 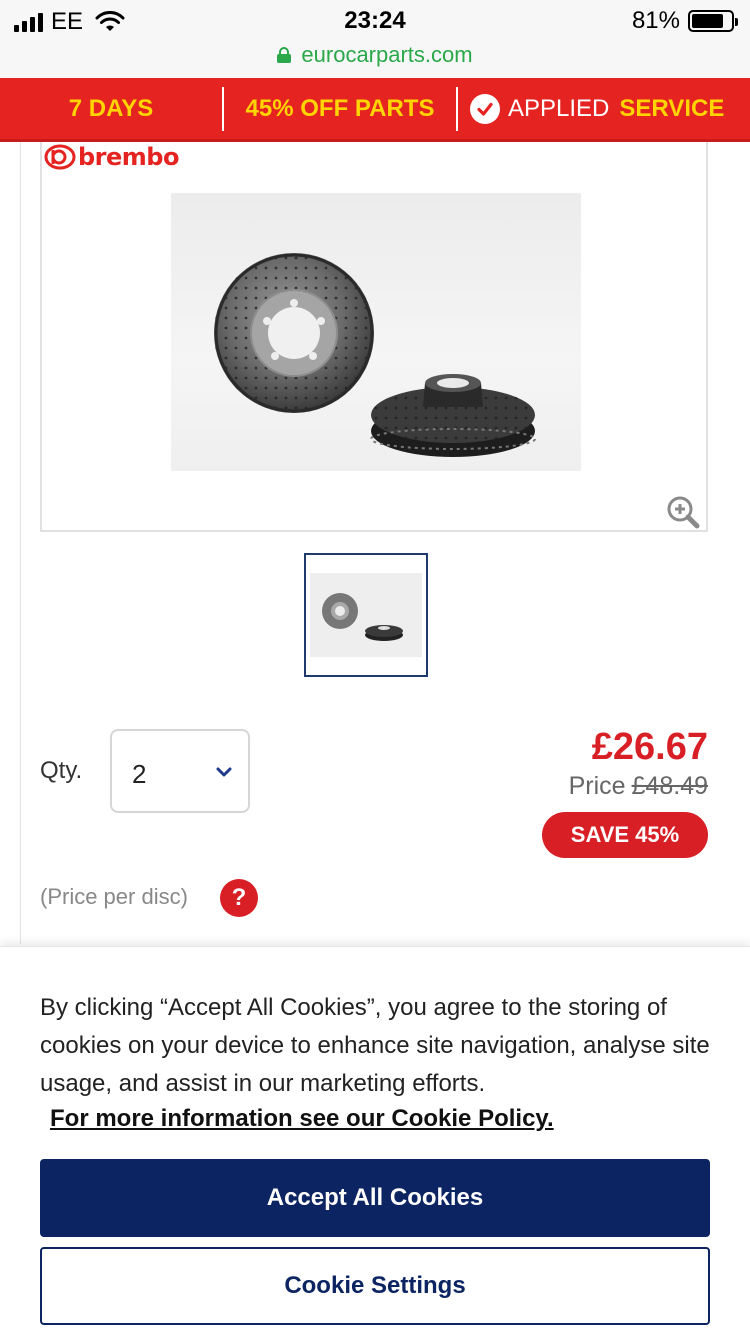 I want to click on product-main-image, so click(x=376, y=332).